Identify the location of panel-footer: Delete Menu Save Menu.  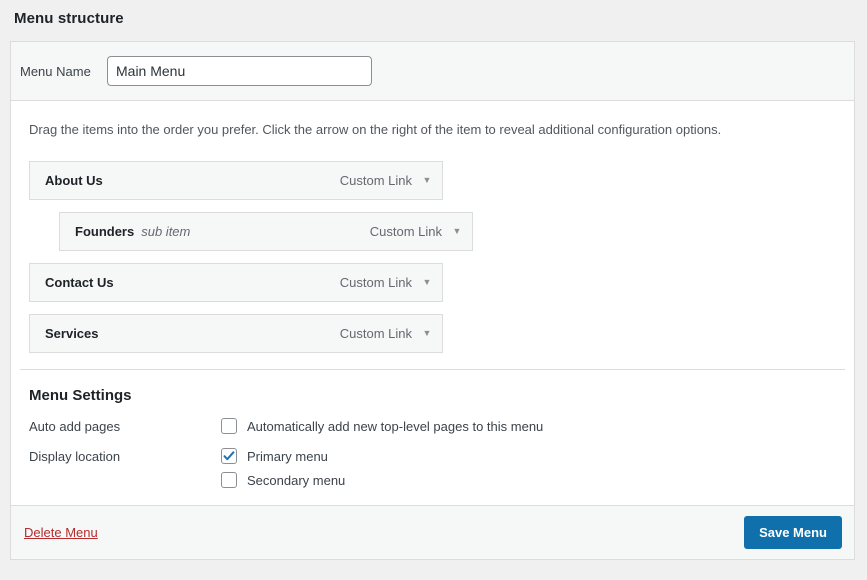
(432, 532).